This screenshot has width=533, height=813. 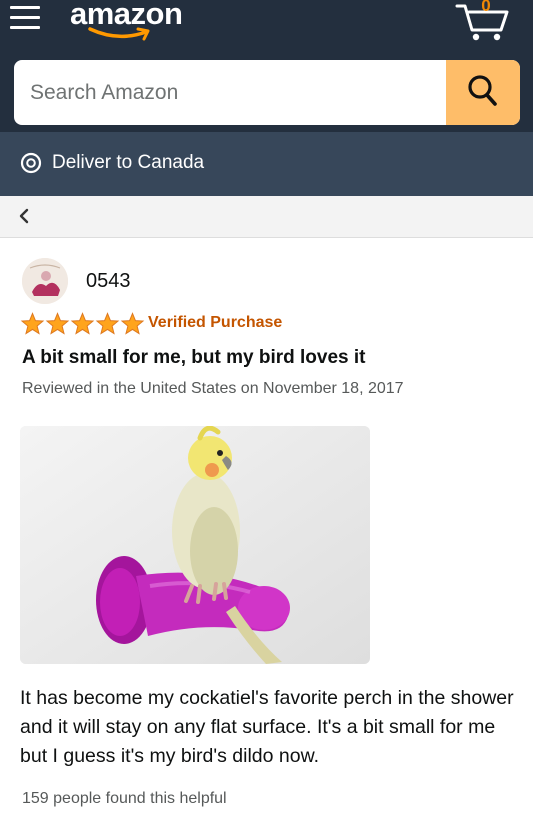 I want to click on cart-count-badge: 0, so click(x=486, y=7).